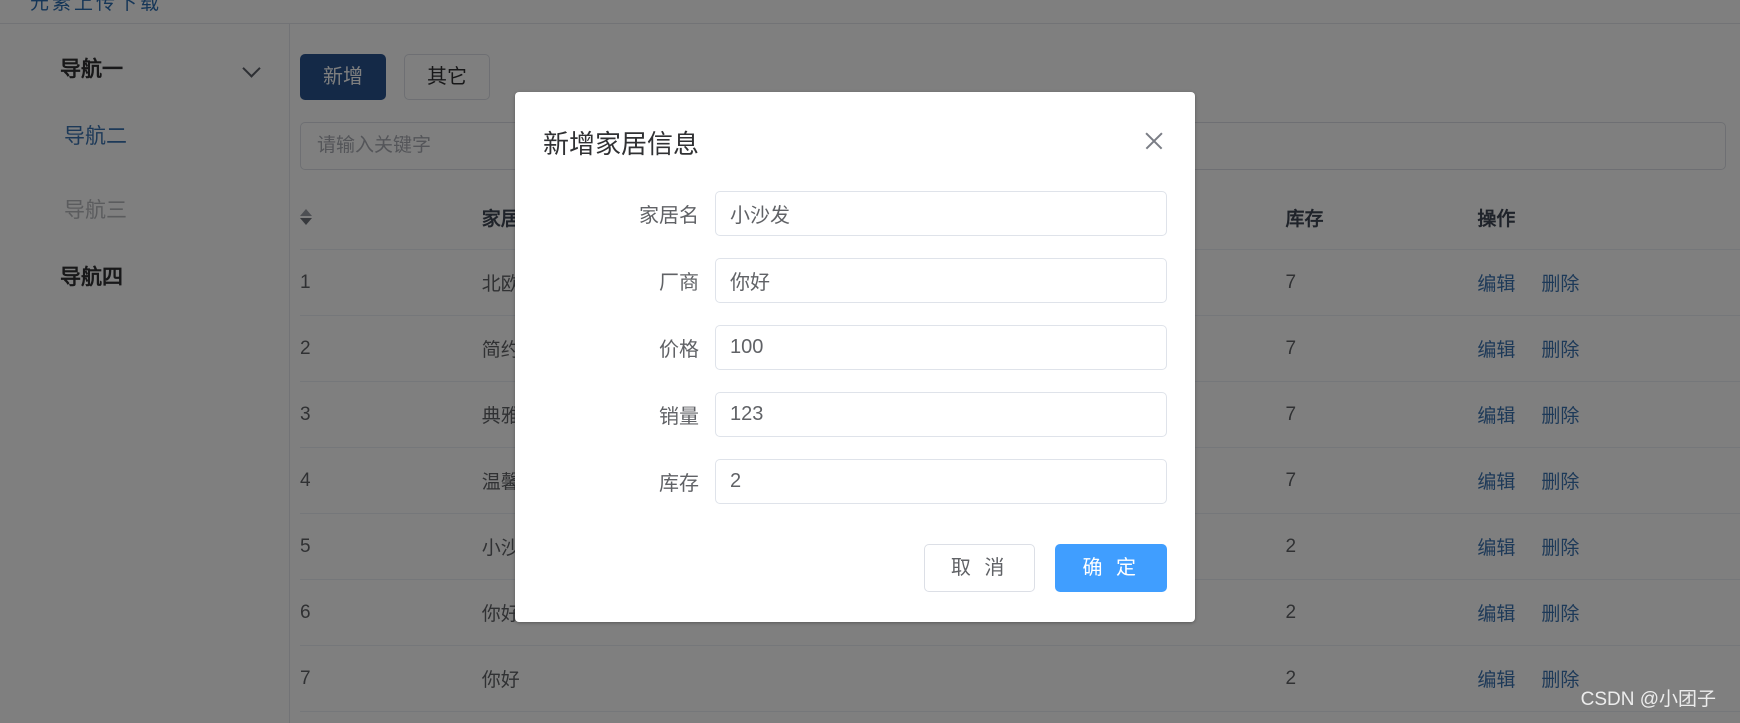 The image size is (1740, 723). Describe the element at coordinates (679, 484) in the screenshot. I see `form-label: 库存` at that location.